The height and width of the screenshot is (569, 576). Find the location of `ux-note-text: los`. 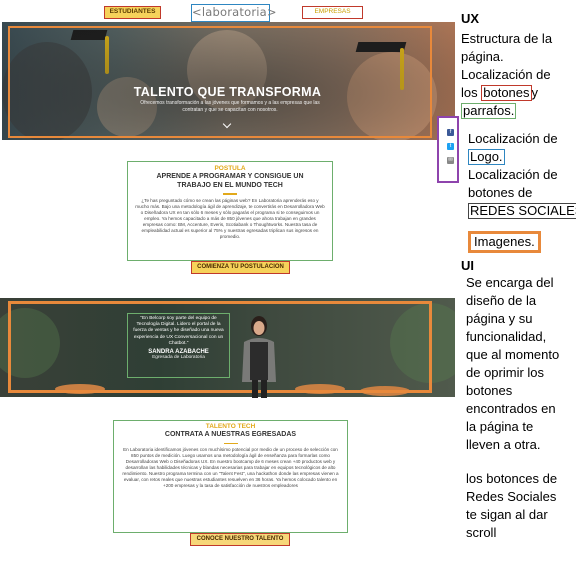

ux-note-text: los is located at coordinates (469, 92).